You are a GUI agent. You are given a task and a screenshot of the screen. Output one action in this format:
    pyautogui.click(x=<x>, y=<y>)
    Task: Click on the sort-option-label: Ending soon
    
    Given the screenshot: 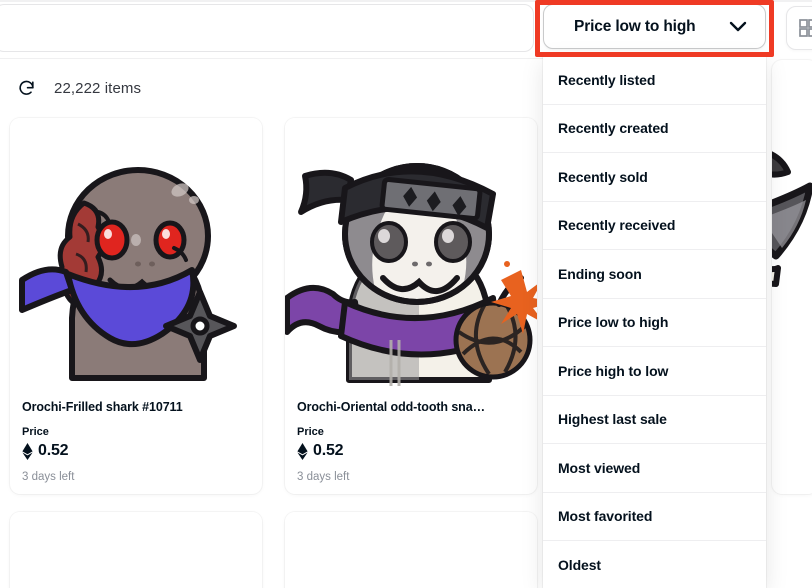 What is the action you would take?
    pyautogui.click(x=600, y=273)
    